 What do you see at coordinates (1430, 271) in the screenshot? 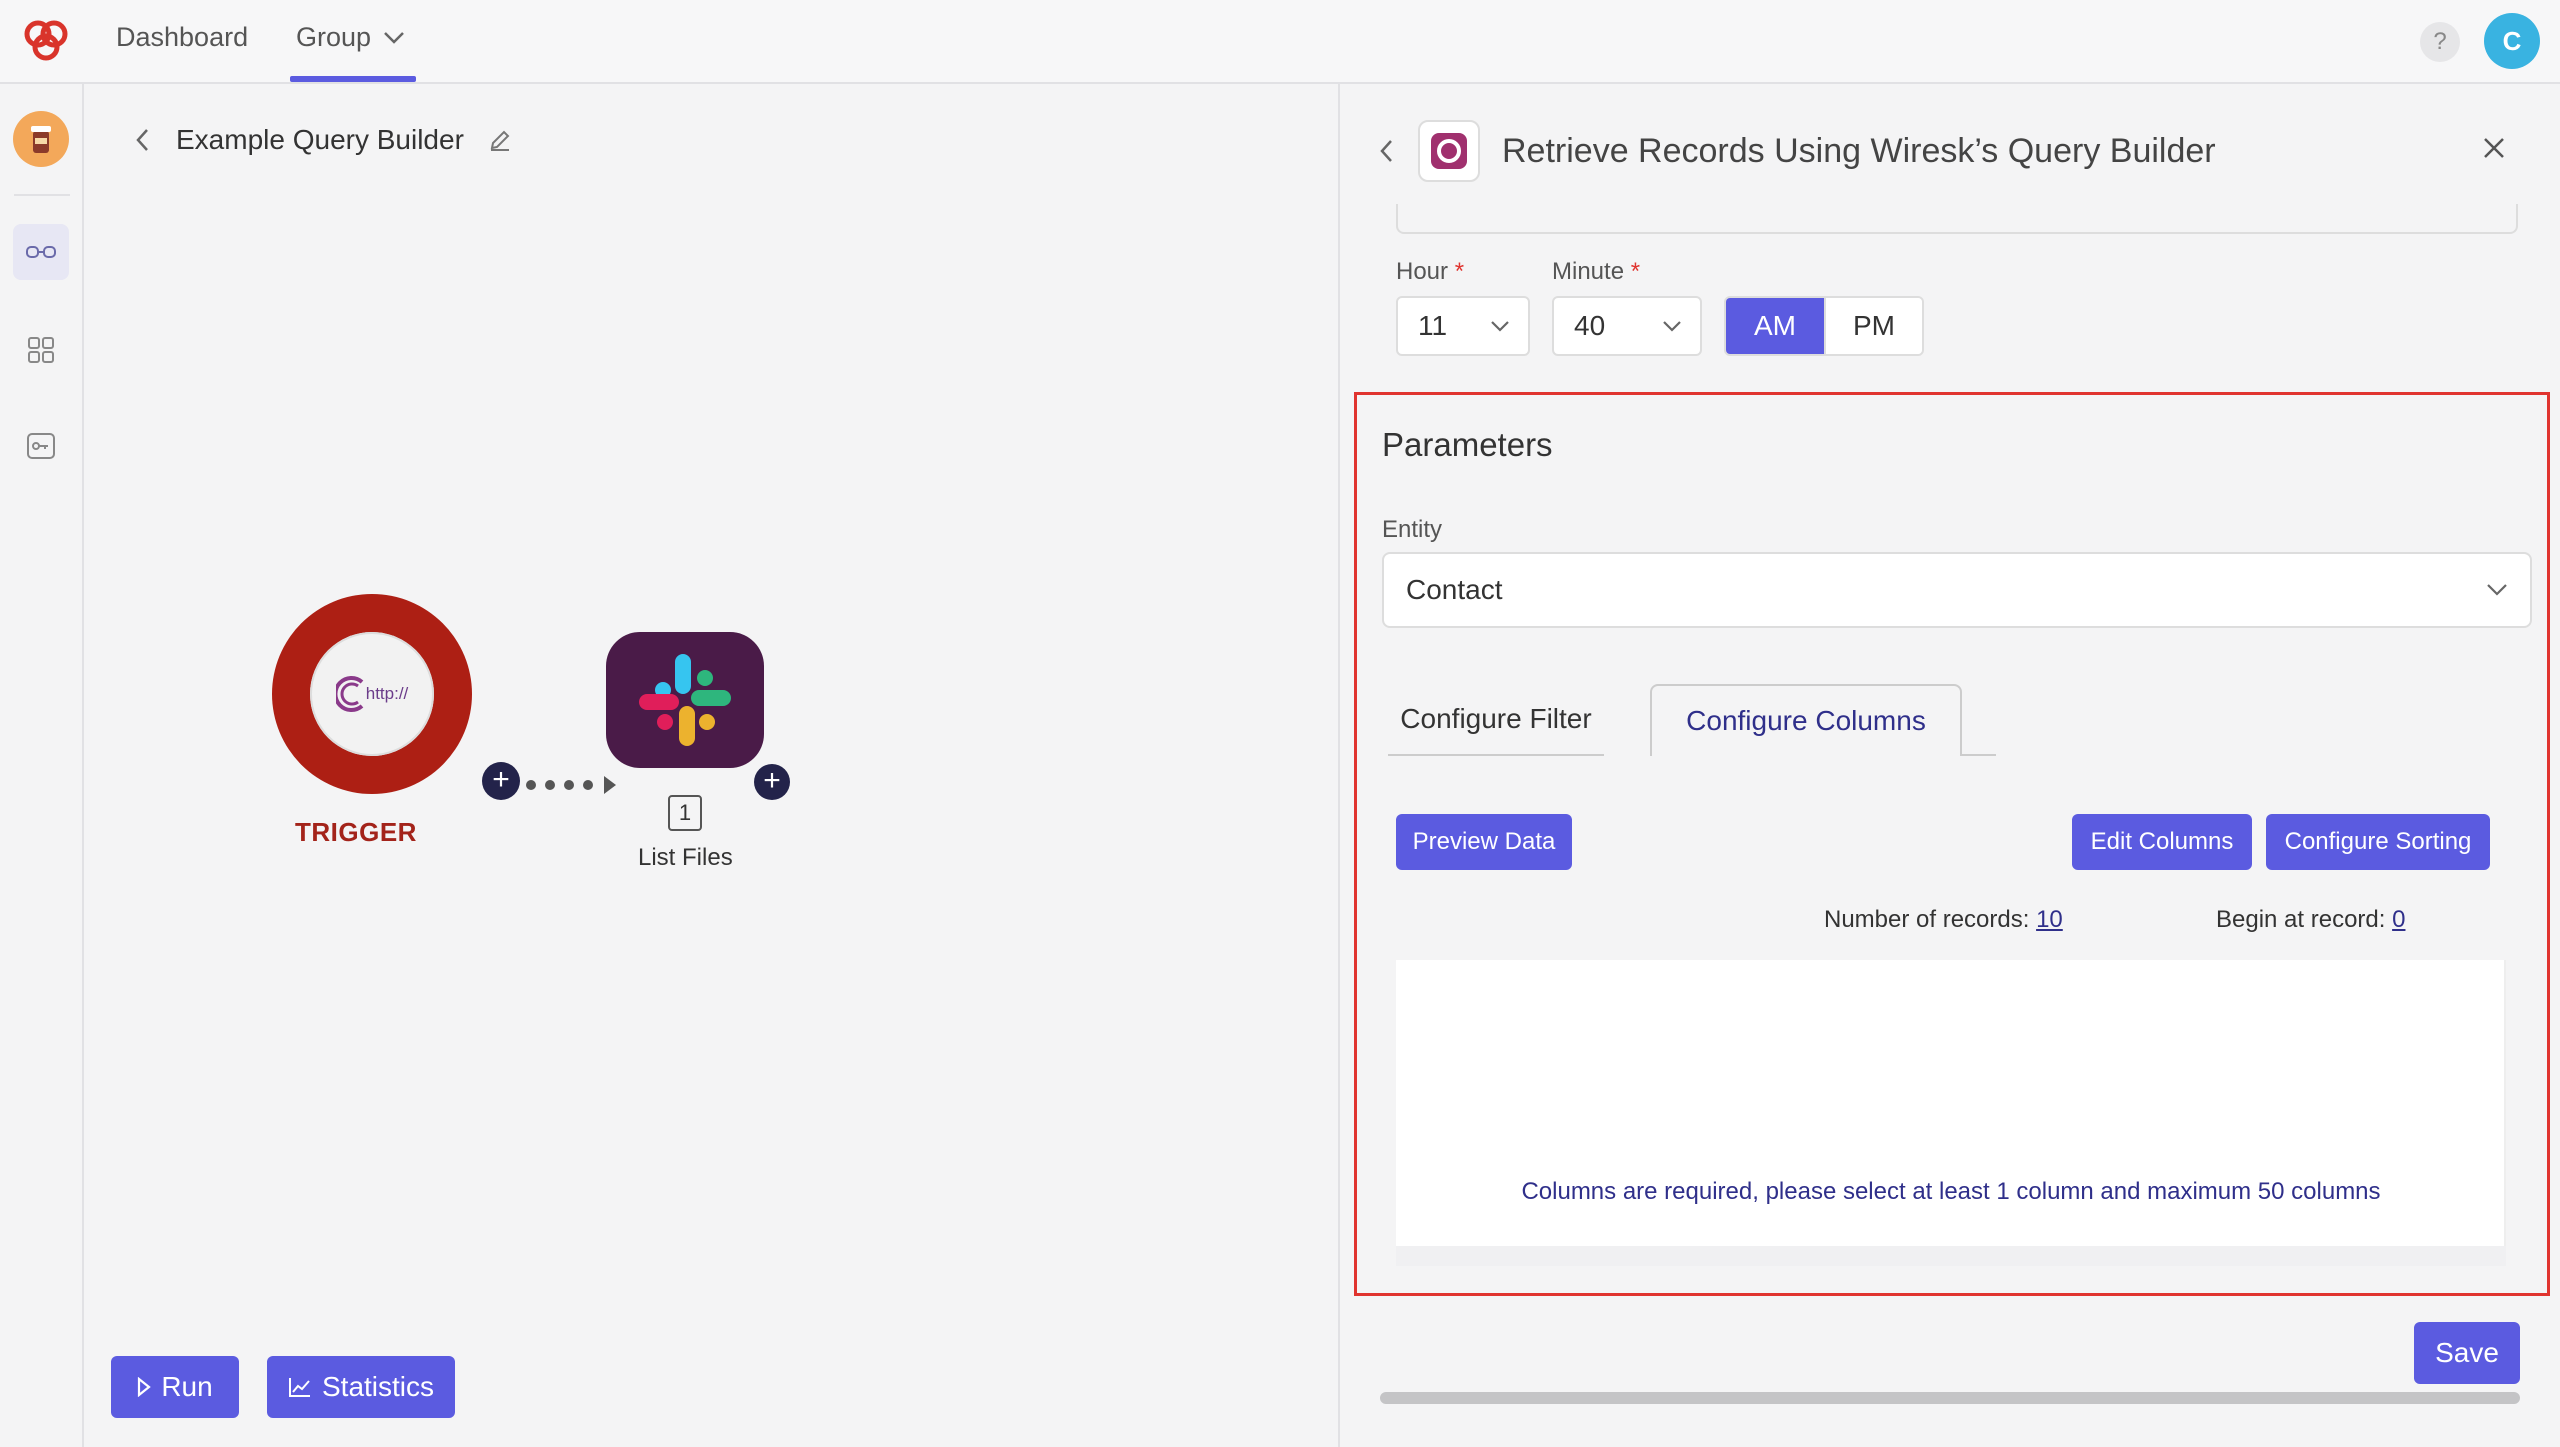
I see `hour-label: Hour *` at bounding box center [1430, 271].